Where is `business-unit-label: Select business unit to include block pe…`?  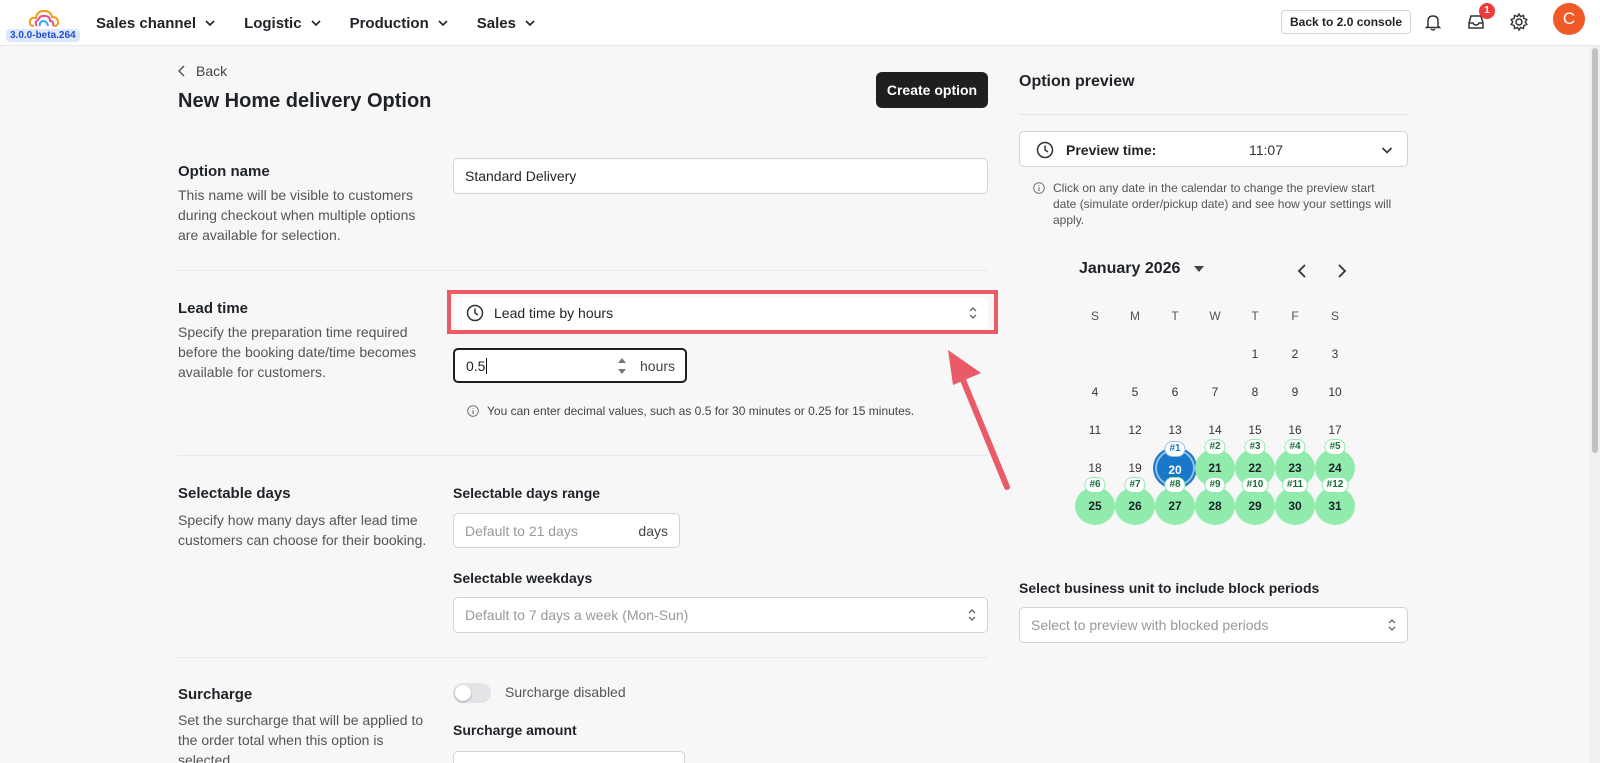 business-unit-label: Select business unit to include block pe… is located at coordinates (1169, 588).